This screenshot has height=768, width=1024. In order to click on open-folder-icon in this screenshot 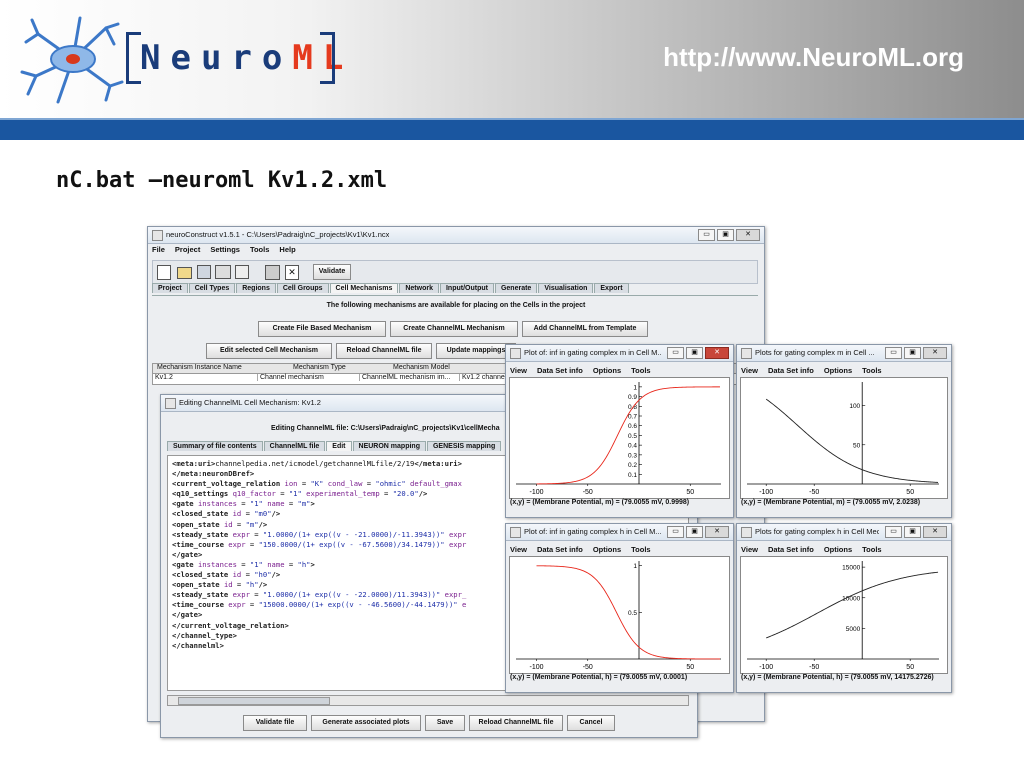, I will do `click(184, 273)`.